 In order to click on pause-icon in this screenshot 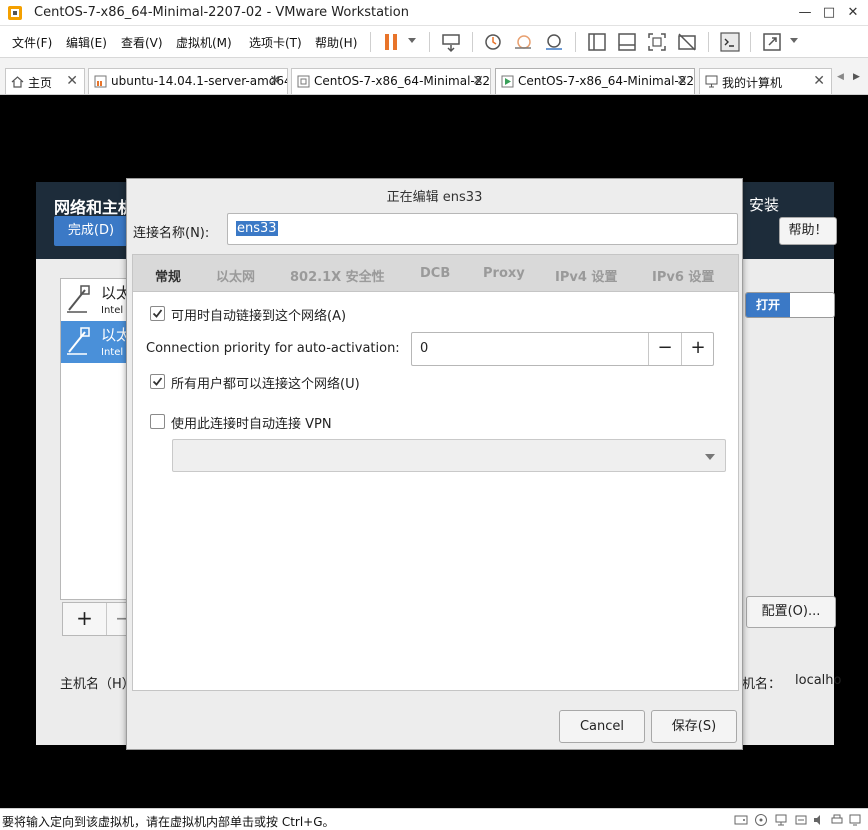, I will do `click(391, 42)`.